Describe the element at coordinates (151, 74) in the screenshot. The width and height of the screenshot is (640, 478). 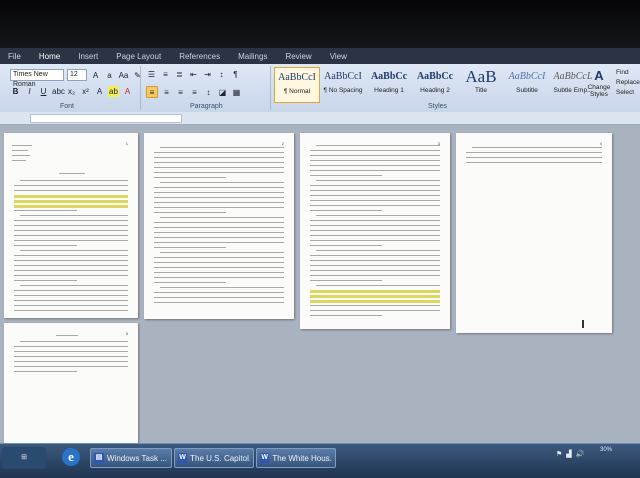
I see `bullets-icon: ☰` at that location.